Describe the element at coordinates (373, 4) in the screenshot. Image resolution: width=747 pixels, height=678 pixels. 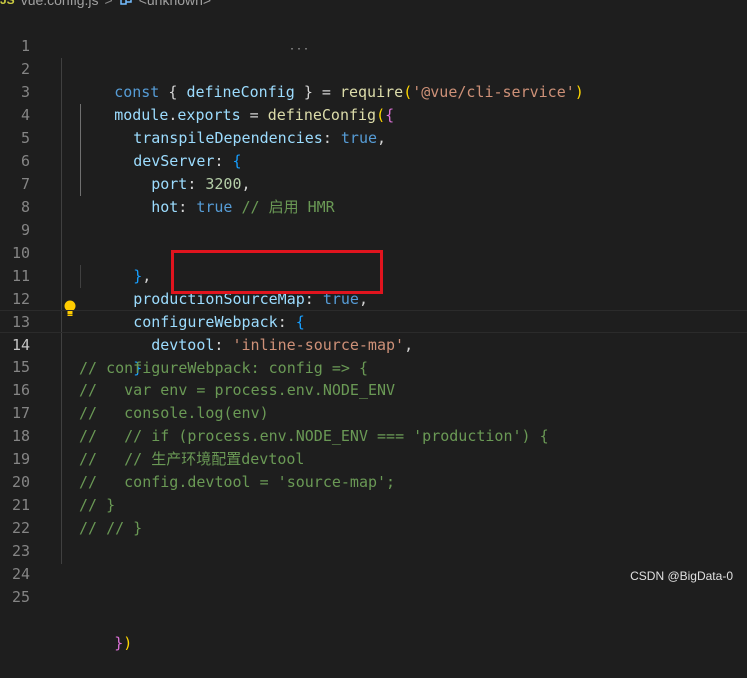
I see `breadcrumb: JS vue.config.js > <unknown>` at that location.